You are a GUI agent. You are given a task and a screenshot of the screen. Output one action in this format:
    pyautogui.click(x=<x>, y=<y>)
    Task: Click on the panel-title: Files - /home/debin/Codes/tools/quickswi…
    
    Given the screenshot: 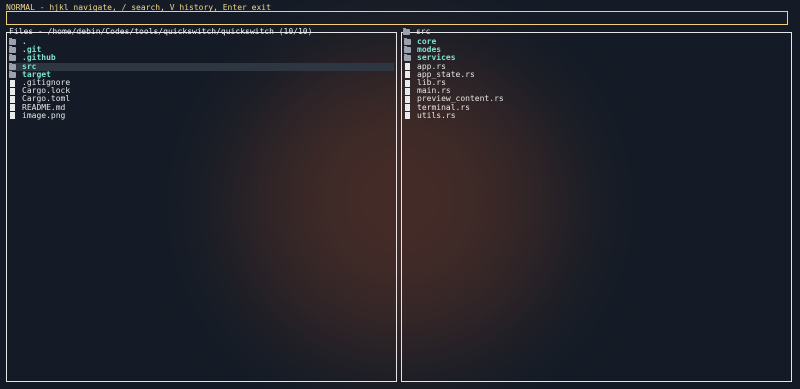 What is the action you would take?
    pyautogui.click(x=161, y=31)
    